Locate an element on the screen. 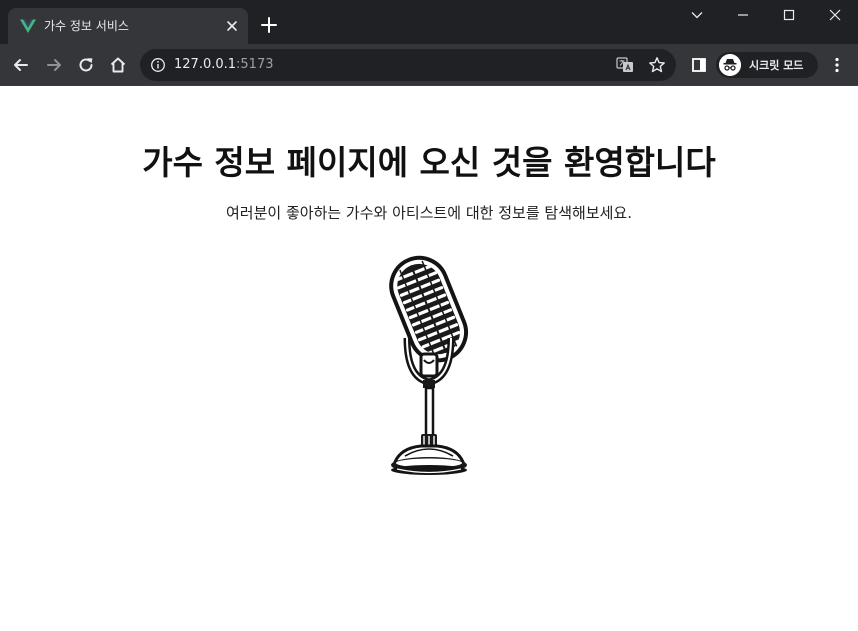 The height and width of the screenshot is (631, 858). back-arrow-icon is located at coordinates (21, 65).